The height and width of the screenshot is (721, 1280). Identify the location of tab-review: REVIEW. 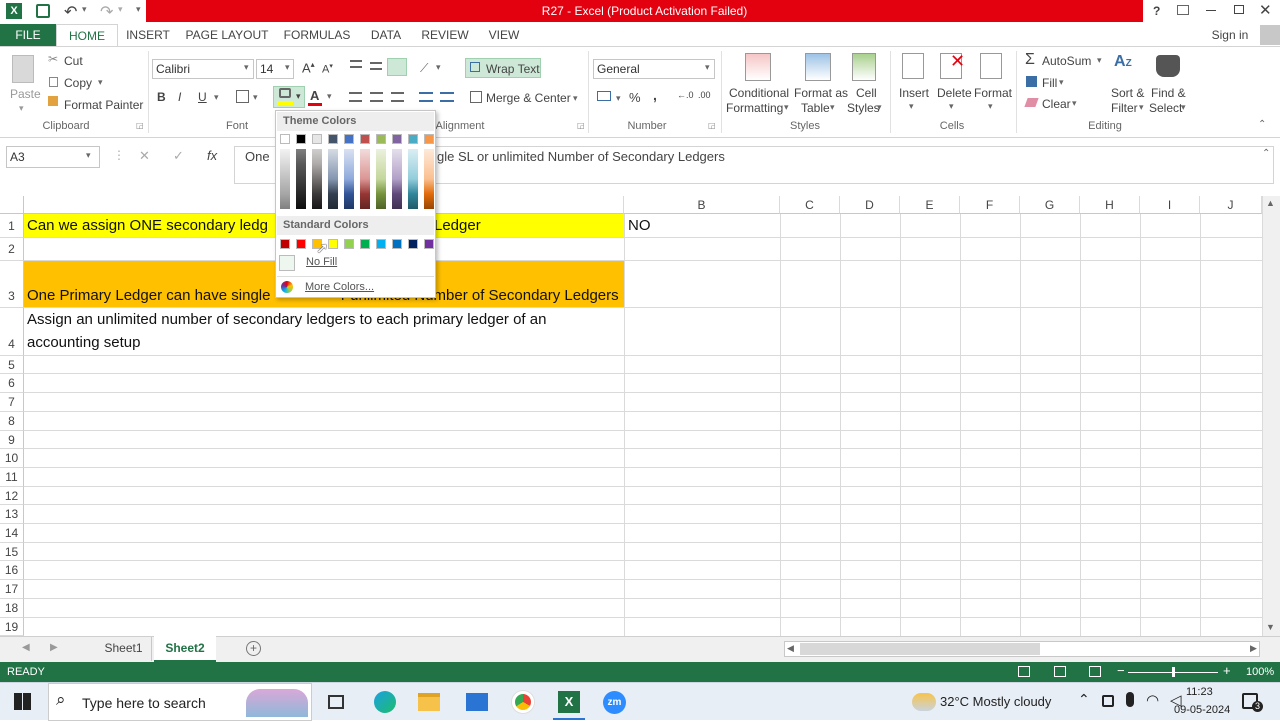
(445, 35).